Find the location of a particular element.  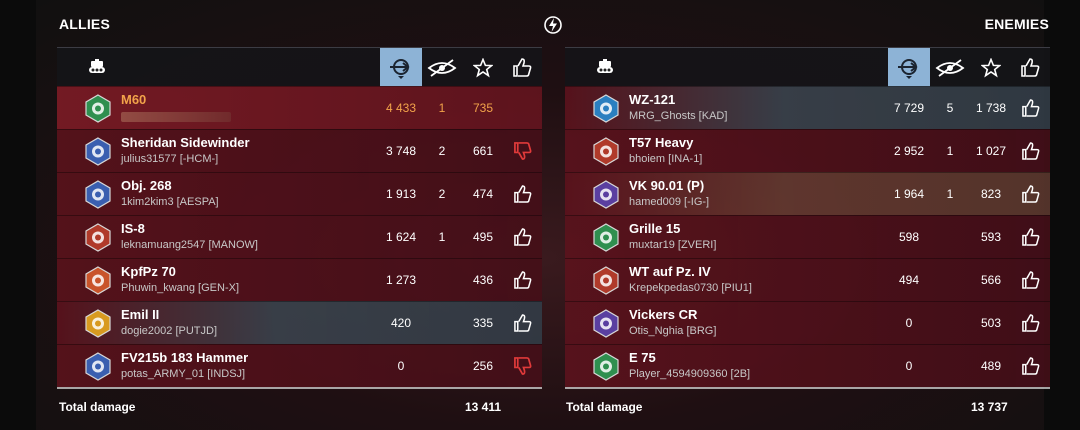

damage-value: 2 952 is located at coordinates (909, 151).